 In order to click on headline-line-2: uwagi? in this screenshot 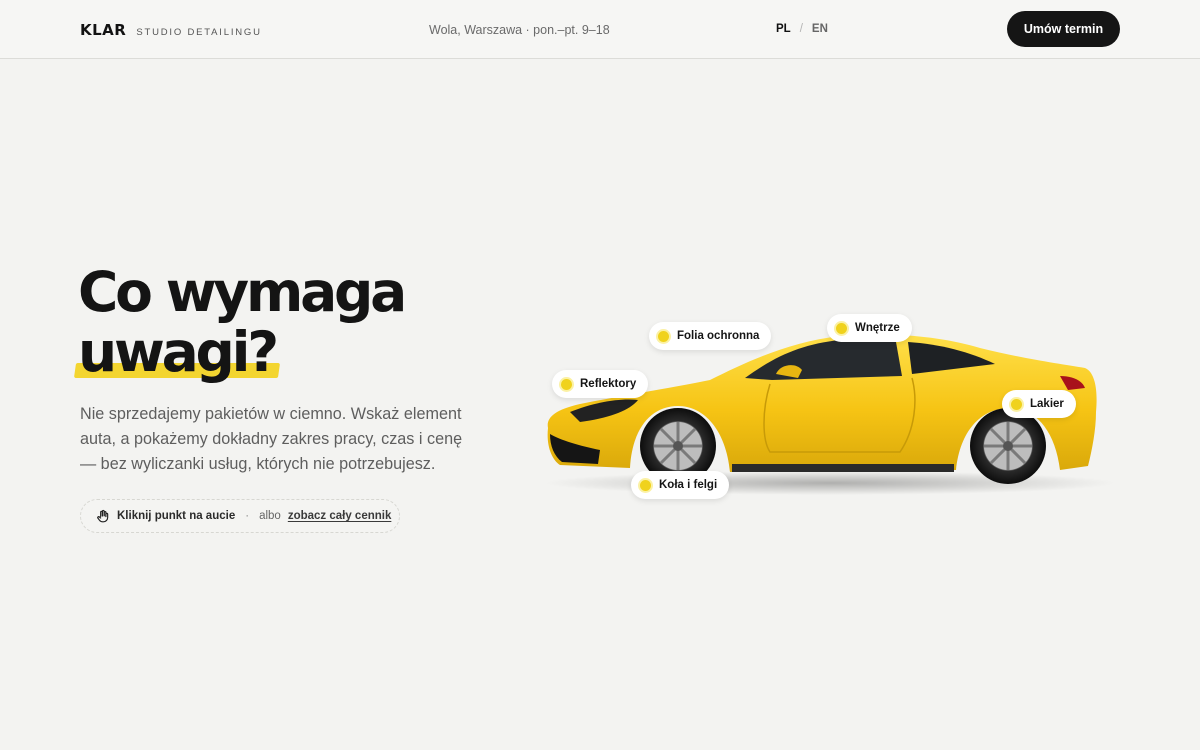, I will do `click(177, 352)`.